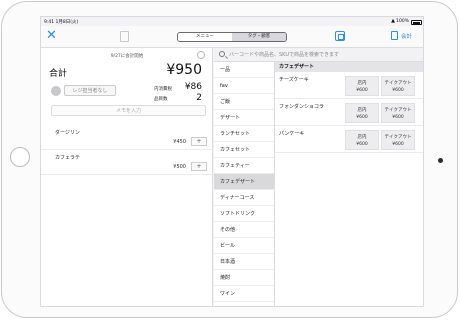  I want to click on product-category-header: カフェデザート, so click(349, 67).